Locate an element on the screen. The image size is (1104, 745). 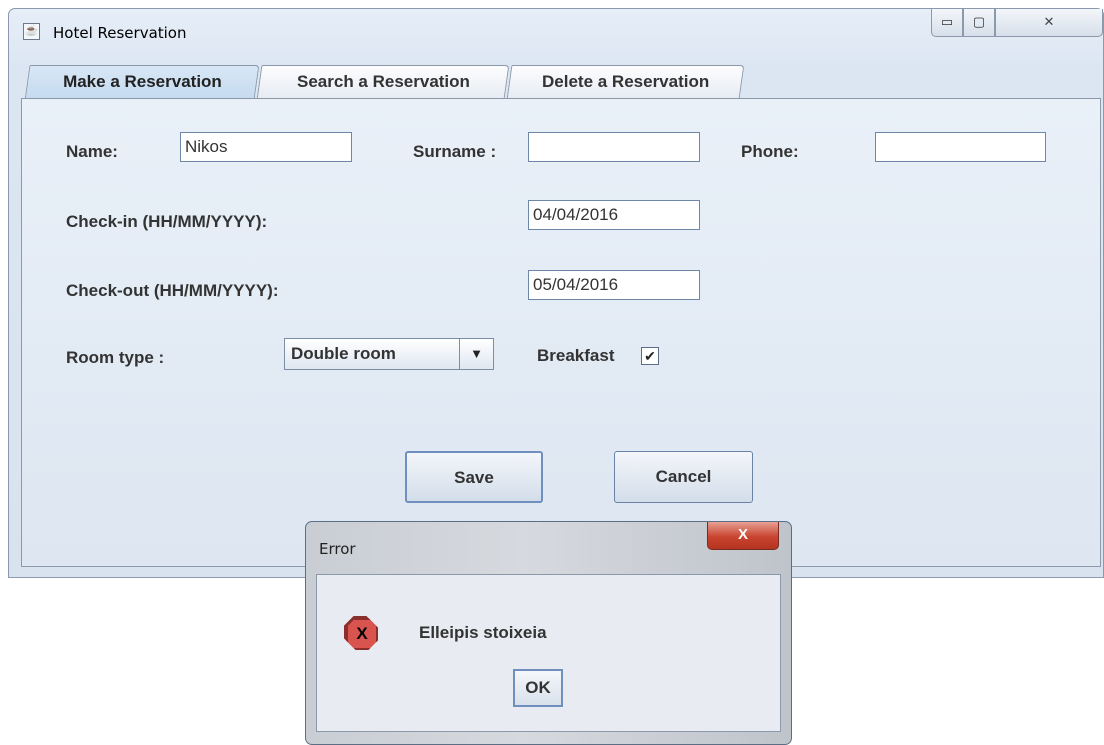
breakfast-label: Breakfast is located at coordinates (576, 355).